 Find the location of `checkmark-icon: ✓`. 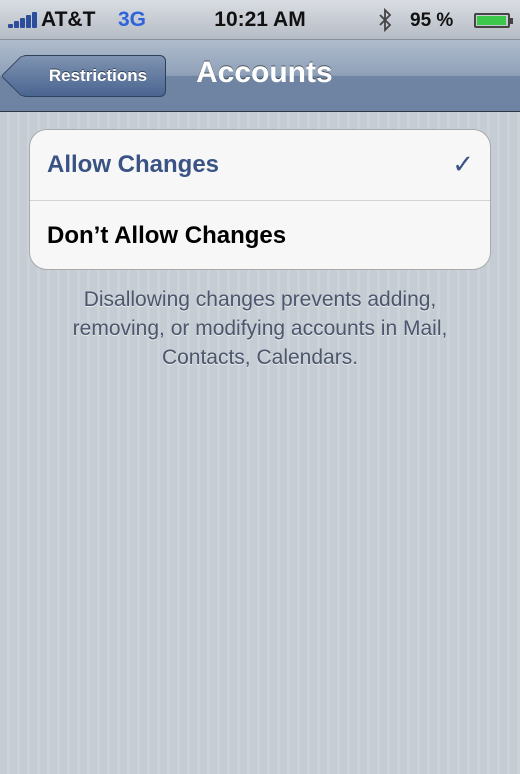

checkmark-icon: ✓ is located at coordinates (463, 165).